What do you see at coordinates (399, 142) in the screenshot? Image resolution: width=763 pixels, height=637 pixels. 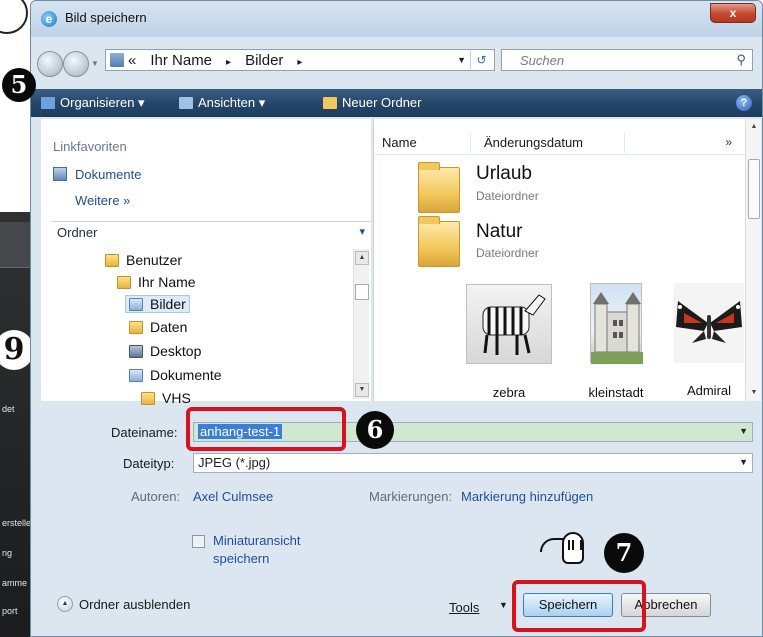 I see `column-name: Name` at bounding box center [399, 142].